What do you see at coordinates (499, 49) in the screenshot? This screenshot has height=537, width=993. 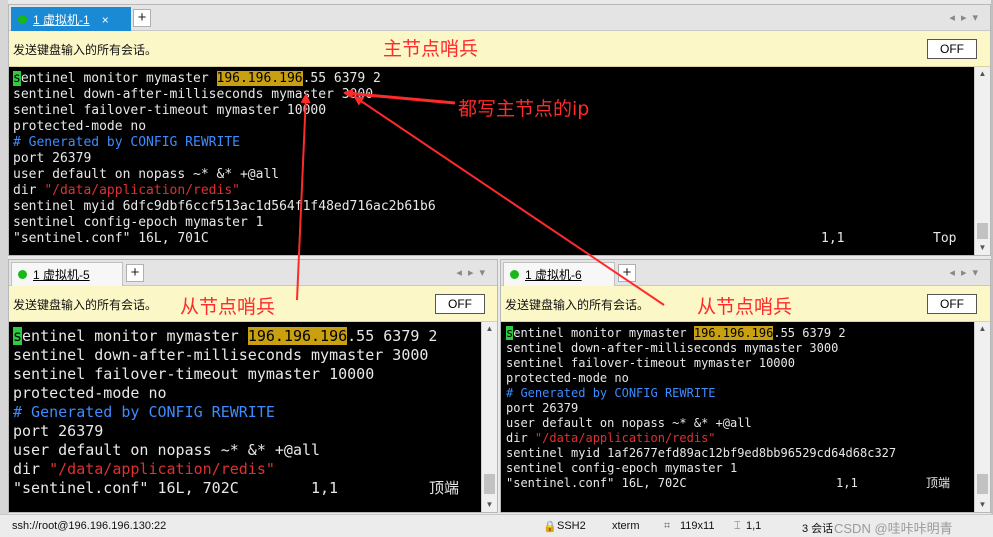 I see `send-keys-notice: 发送键盘输入的所有会话。 OFF` at bounding box center [499, 49].